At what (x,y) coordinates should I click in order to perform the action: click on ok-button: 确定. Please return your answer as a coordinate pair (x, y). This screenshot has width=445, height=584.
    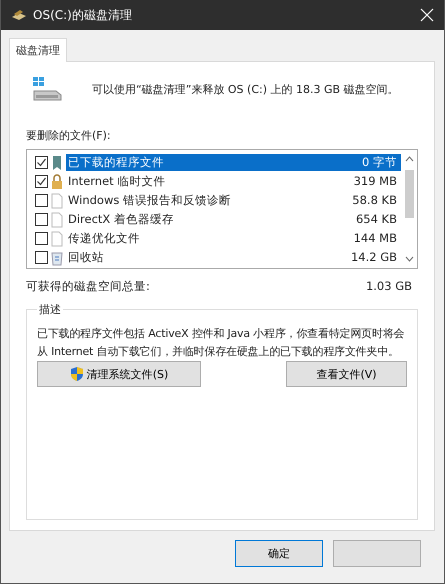
    Looking at the image, I should click on (279, 553).